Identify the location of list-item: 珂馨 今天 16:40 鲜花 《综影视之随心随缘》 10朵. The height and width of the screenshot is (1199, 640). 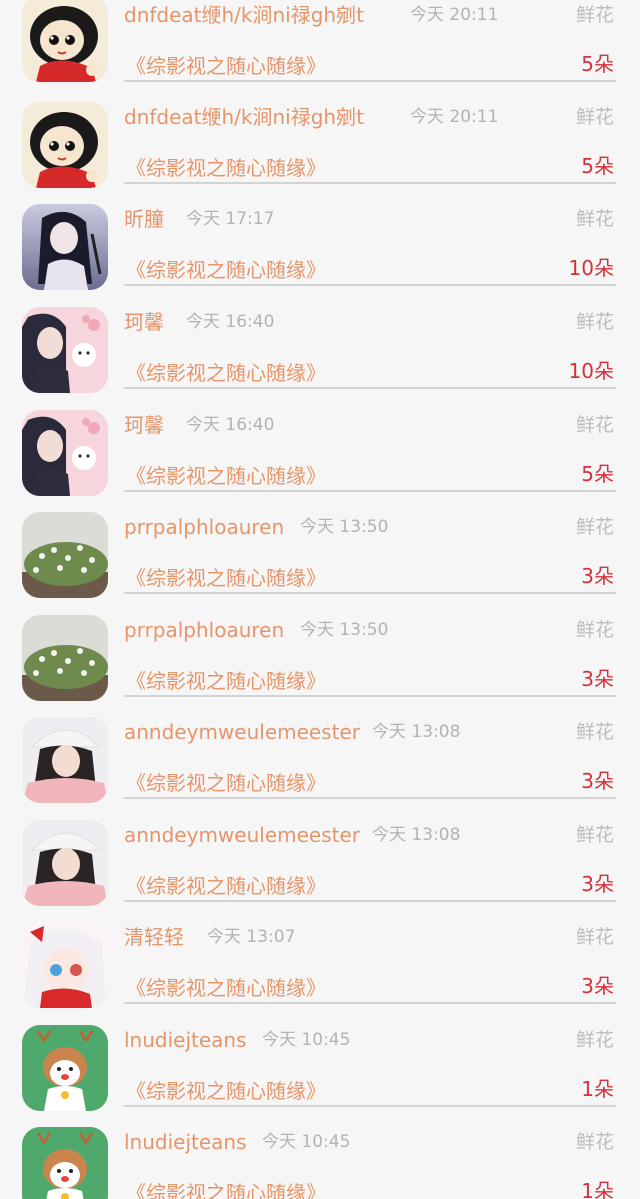
(320, 358).